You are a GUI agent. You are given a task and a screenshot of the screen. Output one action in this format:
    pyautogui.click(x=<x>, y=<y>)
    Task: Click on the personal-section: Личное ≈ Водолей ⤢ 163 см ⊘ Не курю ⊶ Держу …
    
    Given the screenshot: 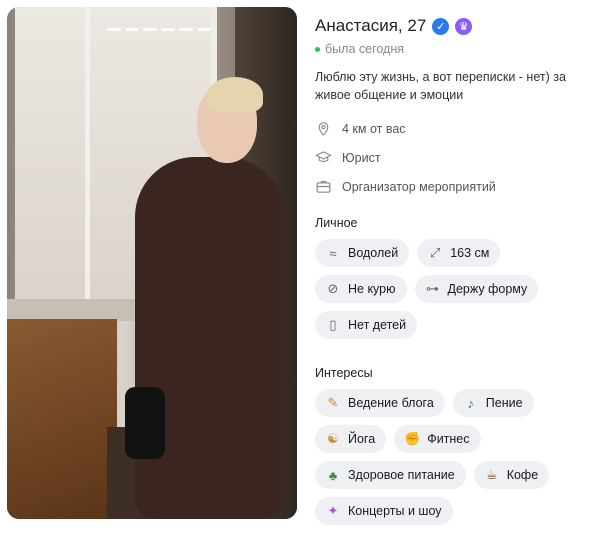 What is the action you would take?
    pyautogui.click(x=455, y=277)
    